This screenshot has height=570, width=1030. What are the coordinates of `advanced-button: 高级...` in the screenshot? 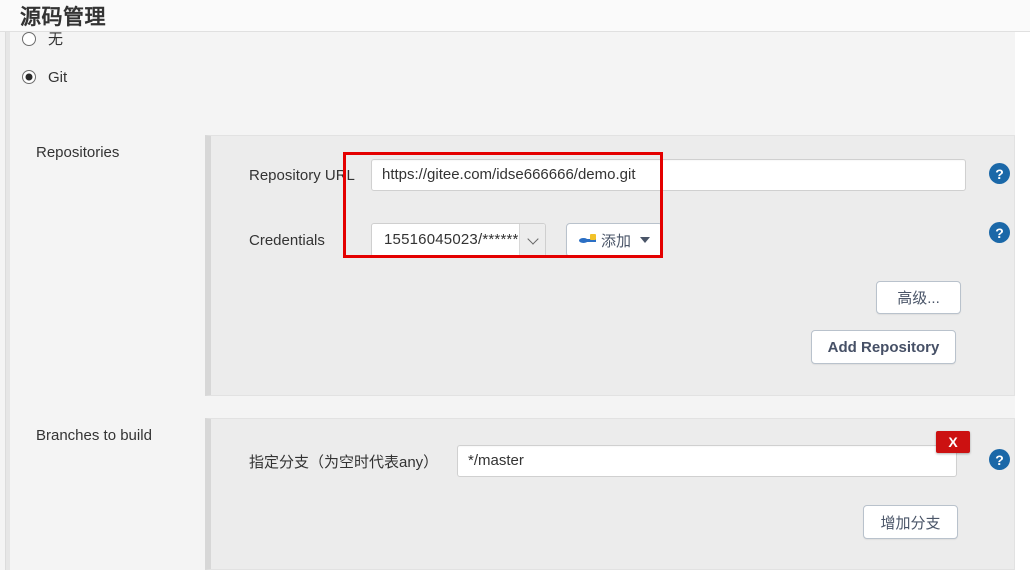 It's located at (918, 297).